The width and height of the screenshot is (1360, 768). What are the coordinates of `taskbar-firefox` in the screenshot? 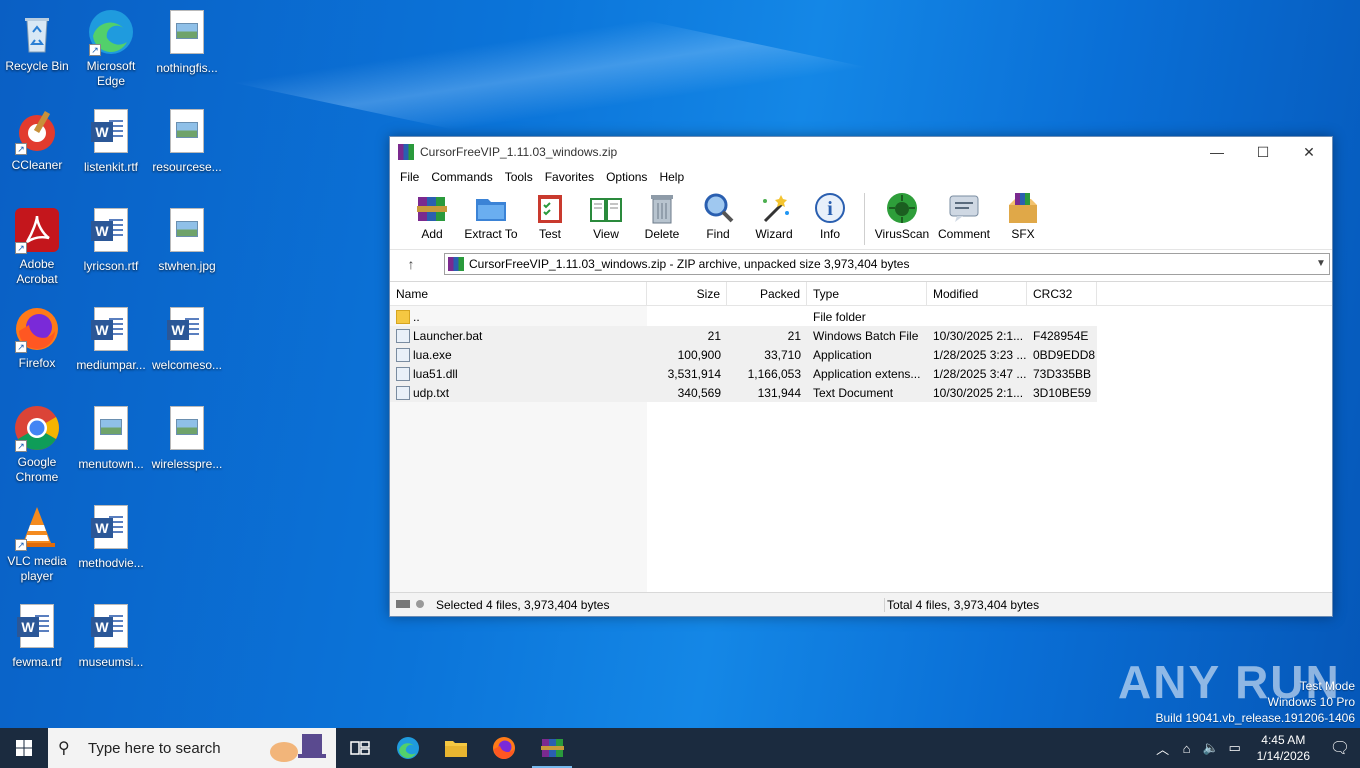 It's located at (504, 748).